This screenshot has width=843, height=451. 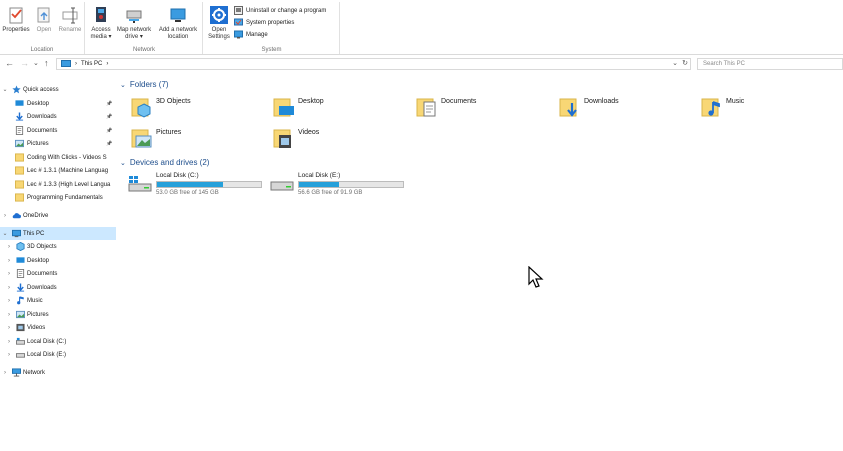 I want to click on folder-tile-videos: Videos, so click(x=343, y=140).